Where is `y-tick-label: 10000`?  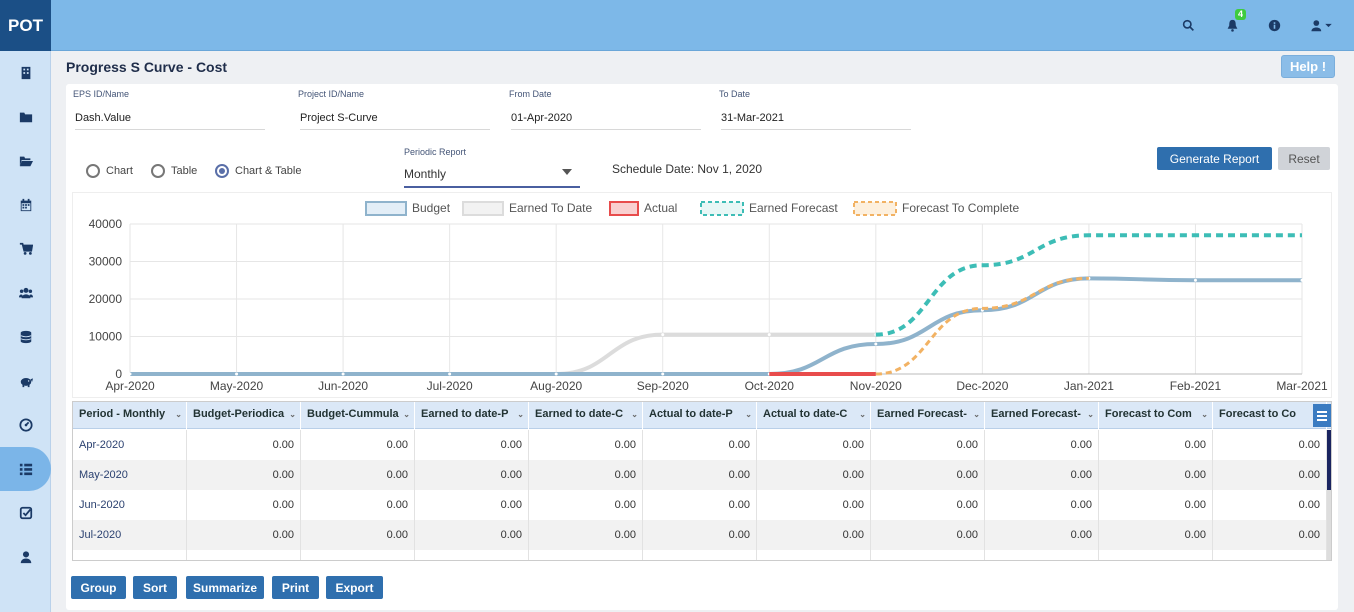 y-tick-label: 10000 is located at coordinates (106, 337).